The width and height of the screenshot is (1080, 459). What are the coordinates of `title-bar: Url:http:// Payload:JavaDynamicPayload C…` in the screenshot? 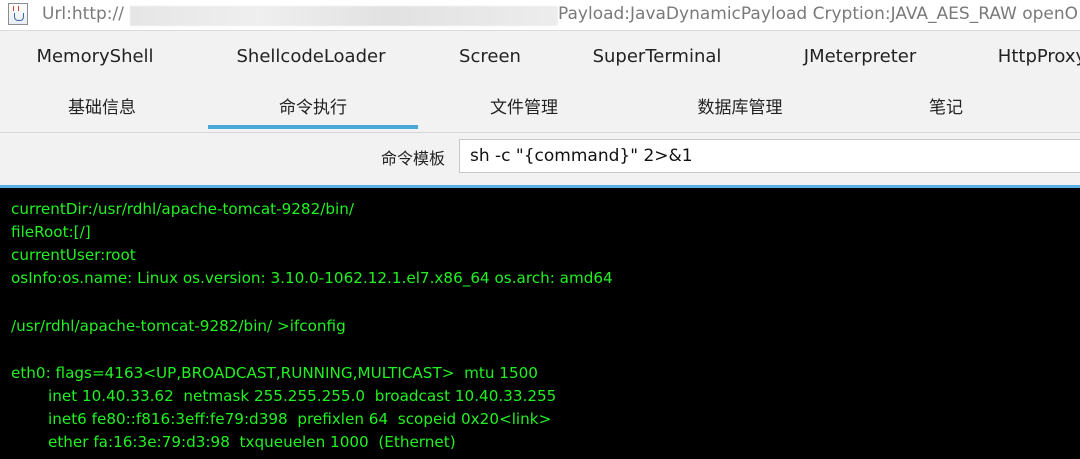 It's located at (540, 15).